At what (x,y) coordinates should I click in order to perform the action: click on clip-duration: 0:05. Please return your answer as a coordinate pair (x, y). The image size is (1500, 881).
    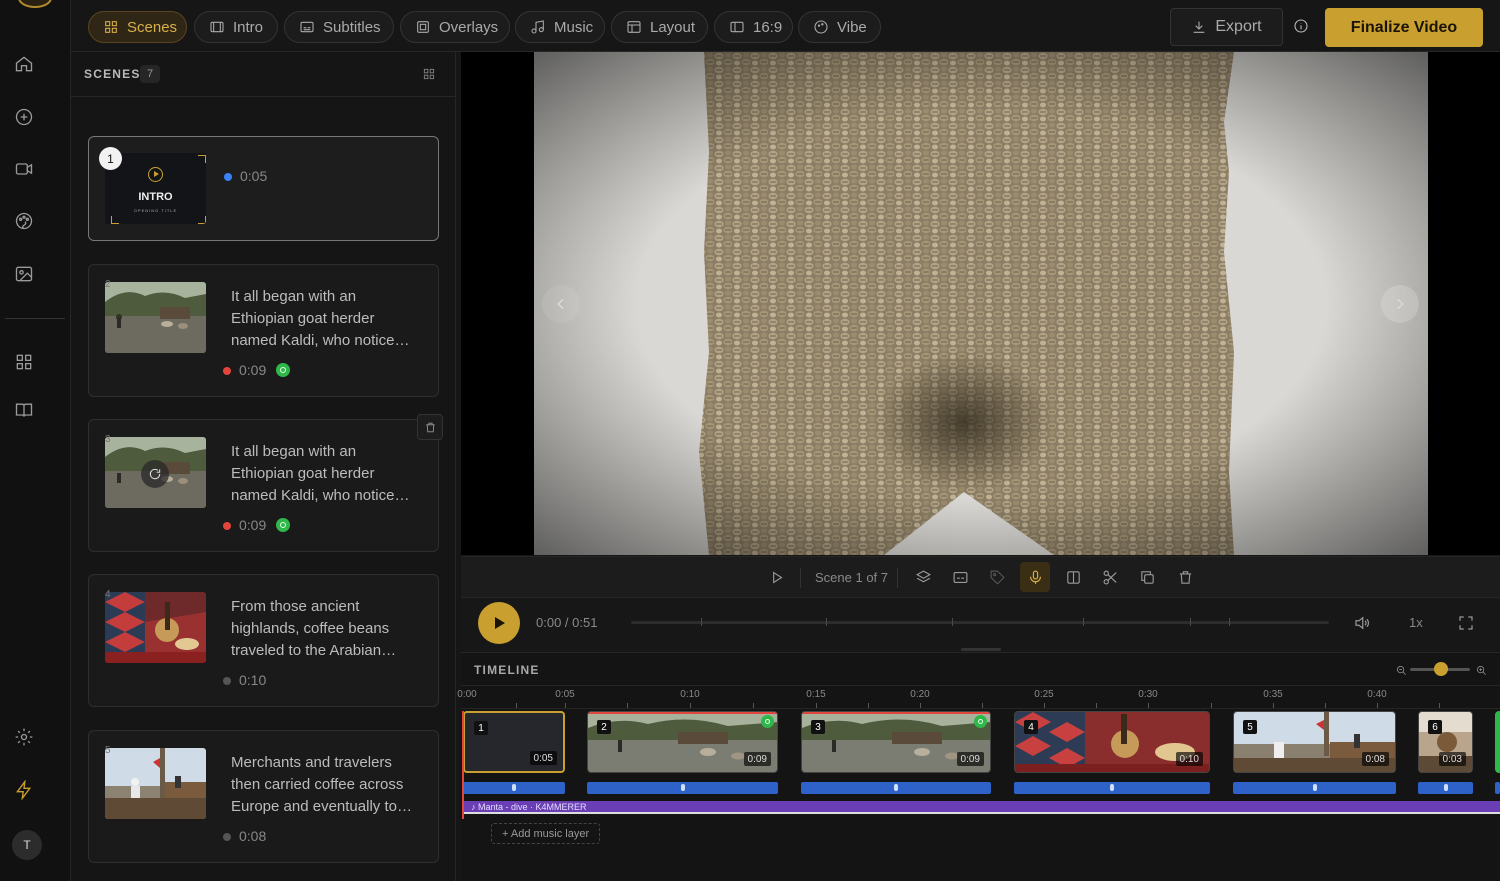
    Looking at the image, I should click on (543, 758).